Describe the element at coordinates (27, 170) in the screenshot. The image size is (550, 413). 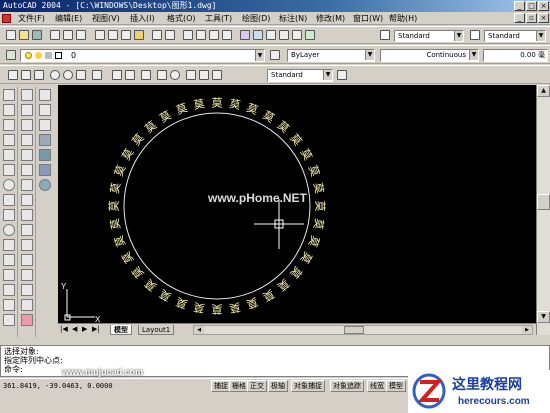
I see `move-icon` at that location.